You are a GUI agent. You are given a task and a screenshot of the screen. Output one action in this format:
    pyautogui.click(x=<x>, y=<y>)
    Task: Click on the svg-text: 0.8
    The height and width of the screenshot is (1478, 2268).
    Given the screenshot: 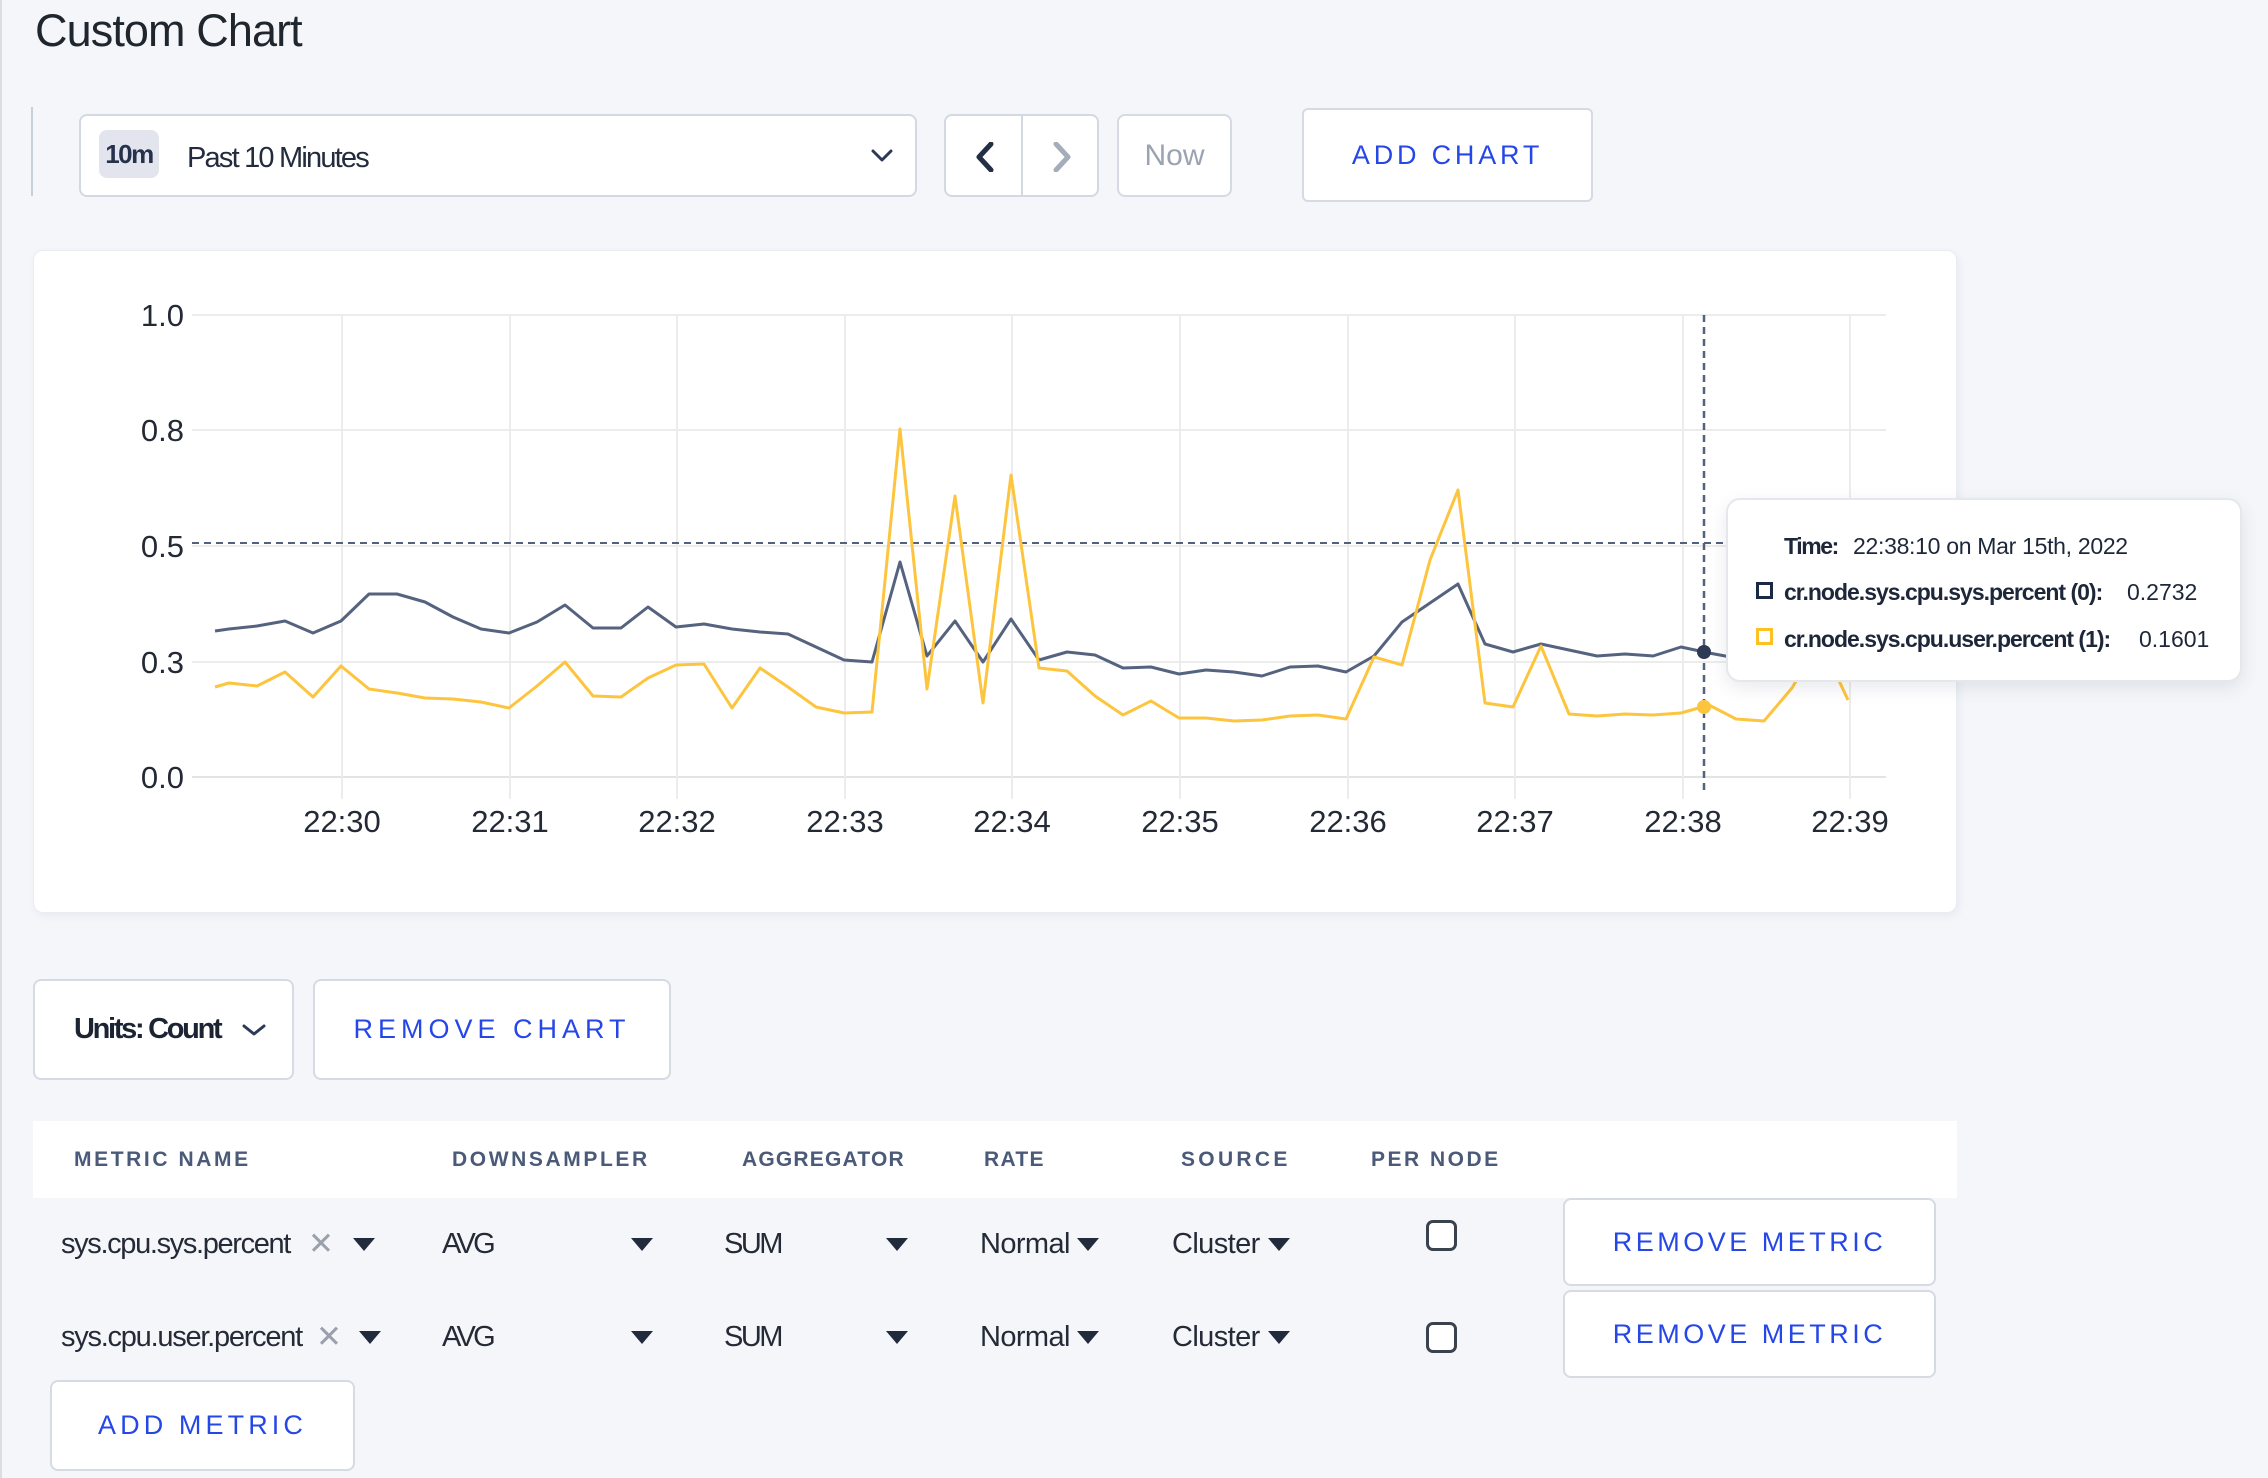 What is the action you would take?
    pyautogui.click(x=162, y=430)
    